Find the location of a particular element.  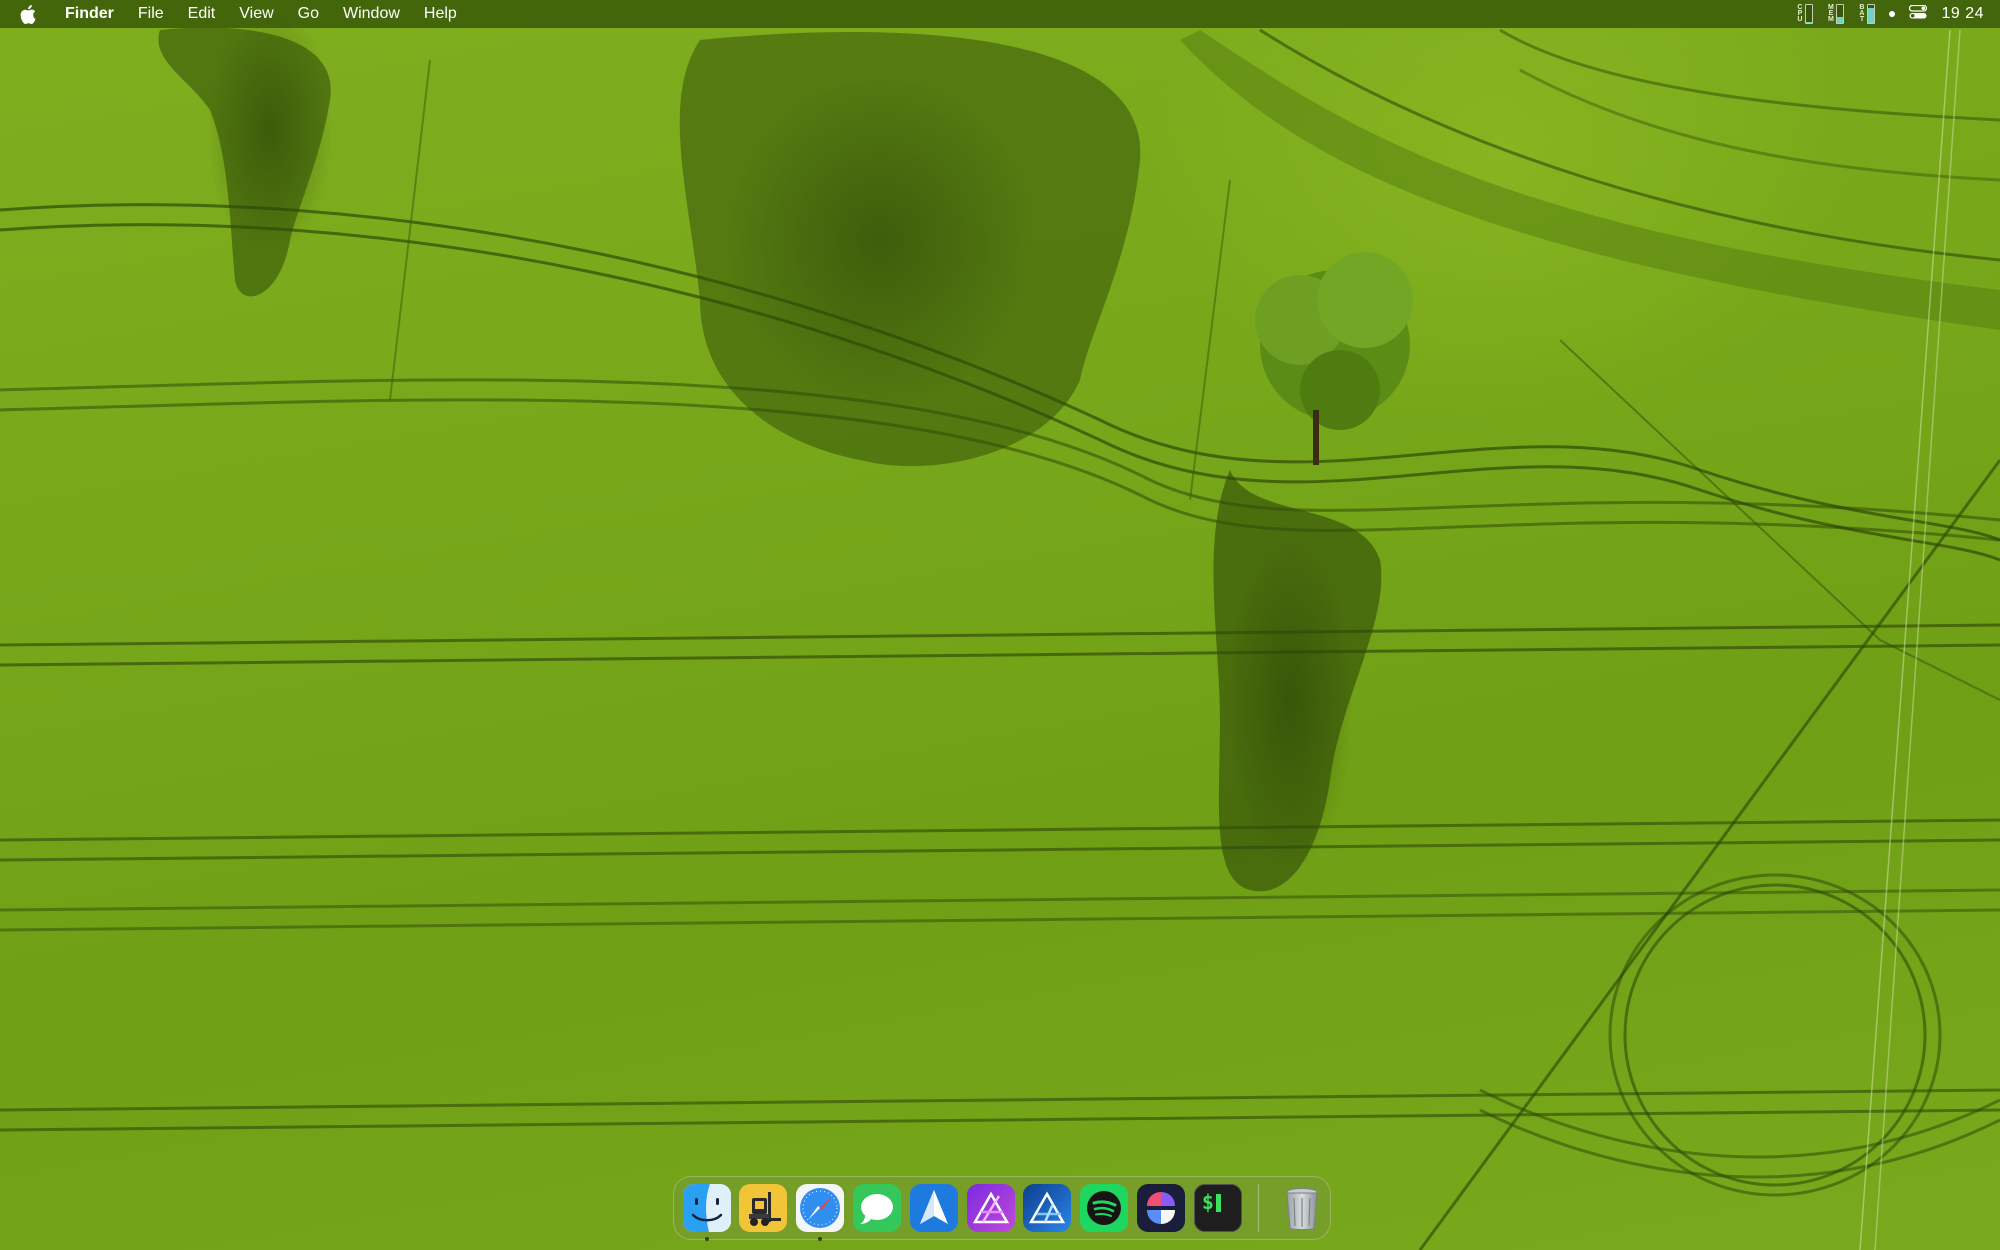

dock-app-terminal: $ is located at coordinates (1218, 1208).